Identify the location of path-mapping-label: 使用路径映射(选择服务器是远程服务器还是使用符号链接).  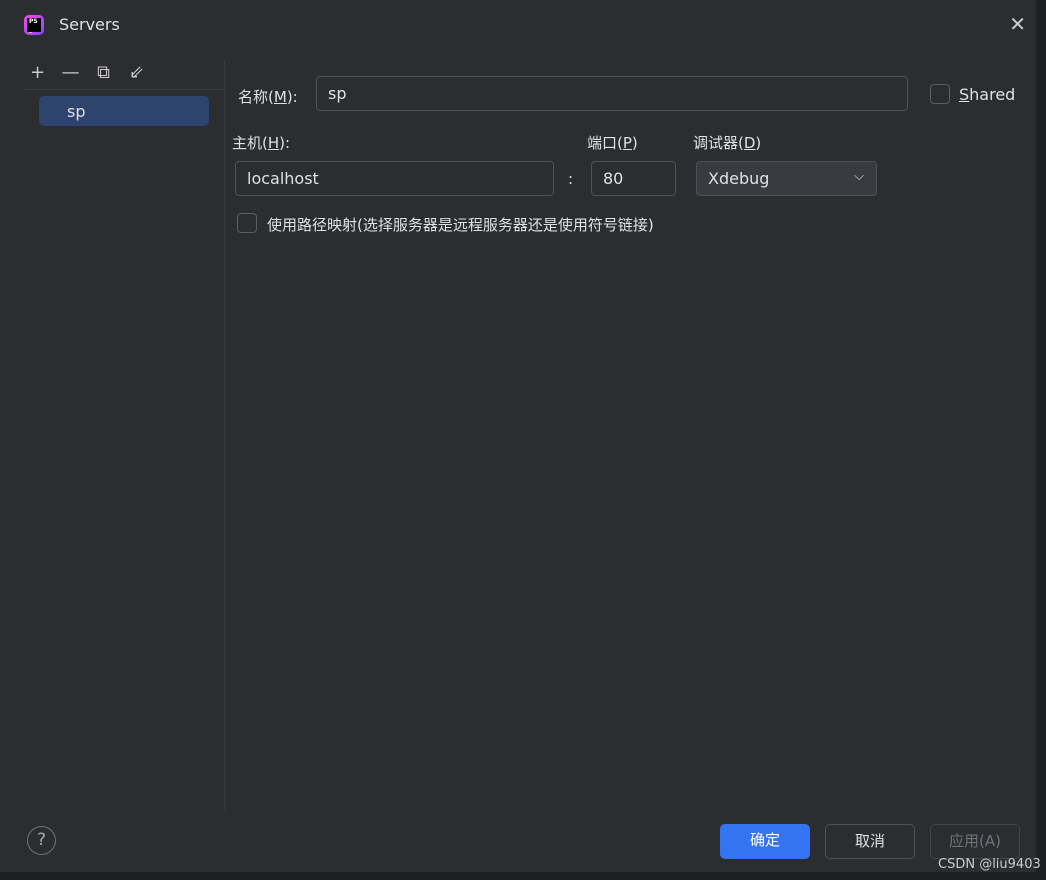
(460, 225).